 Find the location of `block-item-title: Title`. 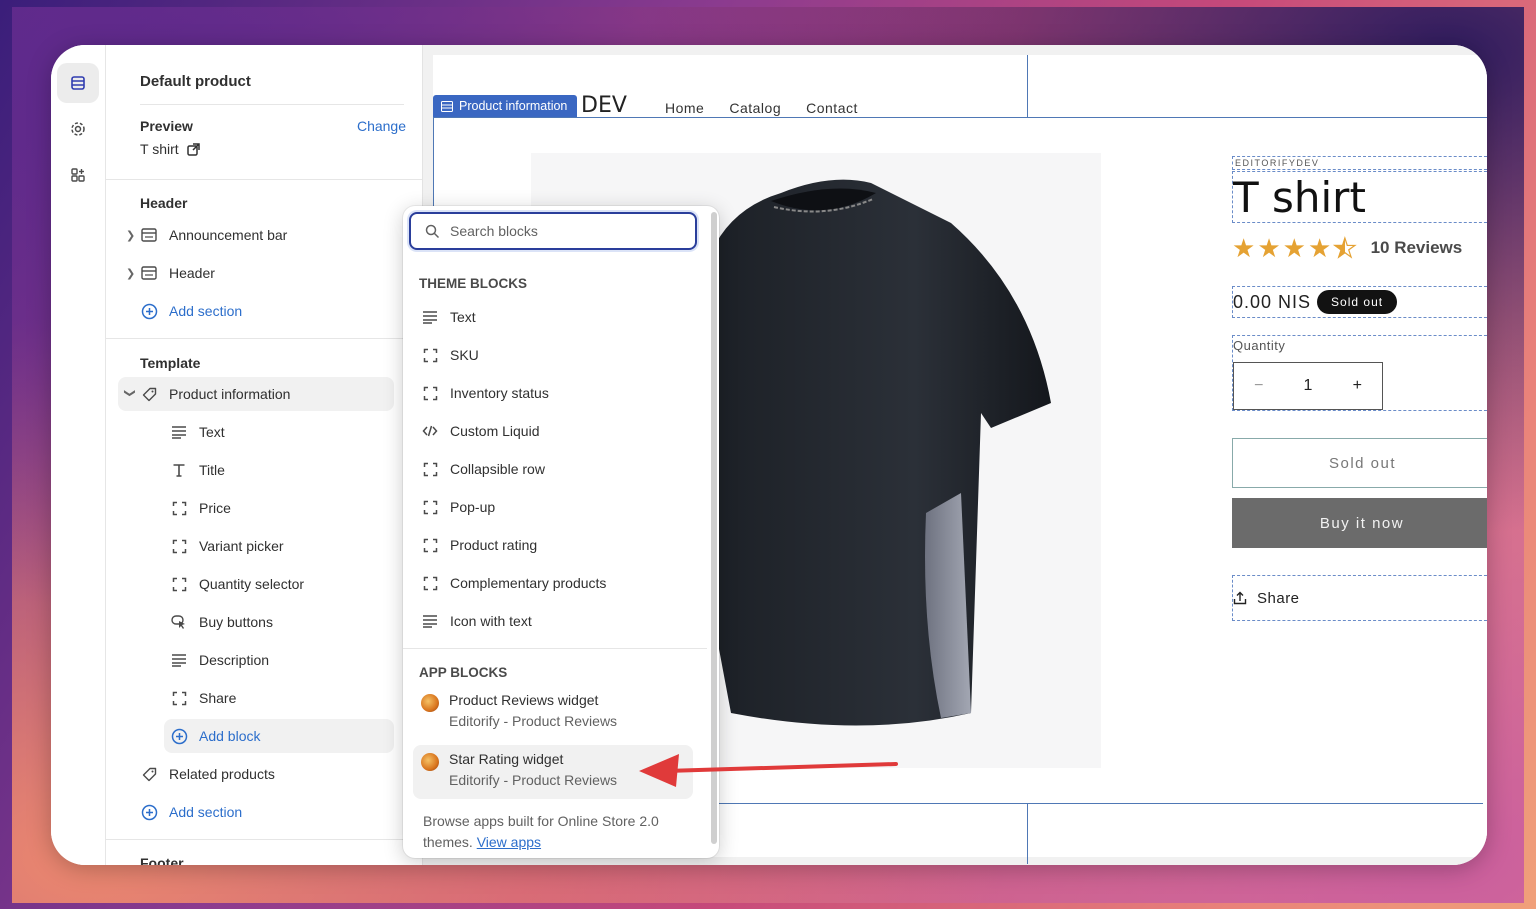

block-item-title: Title is located at coordinates (197, 470).